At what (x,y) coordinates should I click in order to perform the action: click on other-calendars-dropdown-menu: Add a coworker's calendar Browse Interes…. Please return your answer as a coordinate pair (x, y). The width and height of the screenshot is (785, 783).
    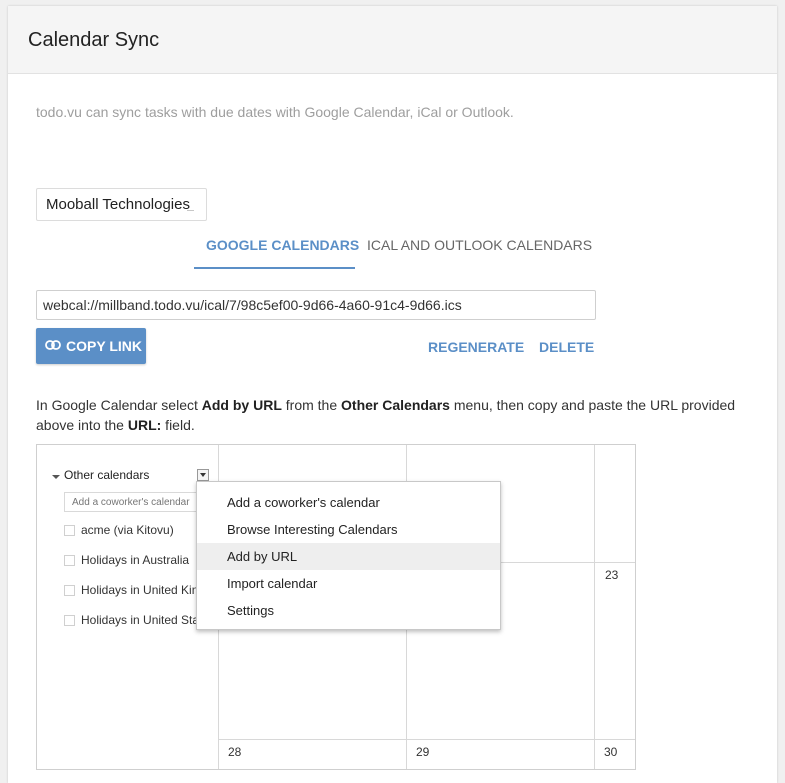
    Looking at the image, I should click on (348, 555).